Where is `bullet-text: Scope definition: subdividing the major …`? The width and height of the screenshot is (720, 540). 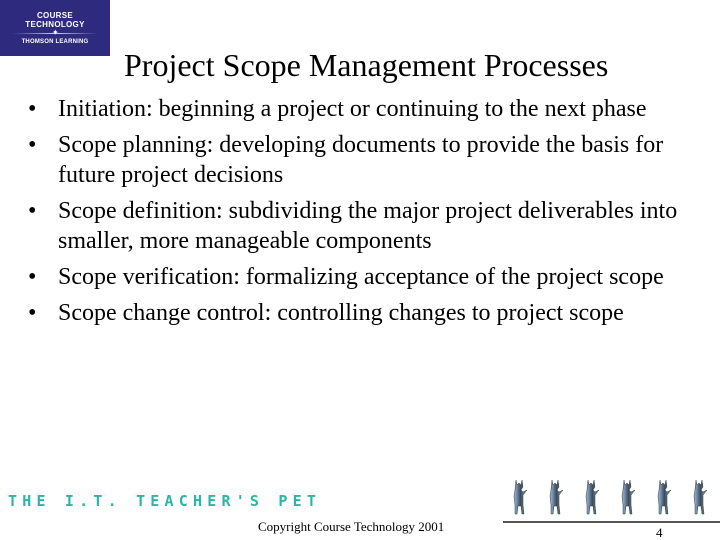
bullet-text: Scope definition: subdividing the major … is located at coordinates (368, 226).